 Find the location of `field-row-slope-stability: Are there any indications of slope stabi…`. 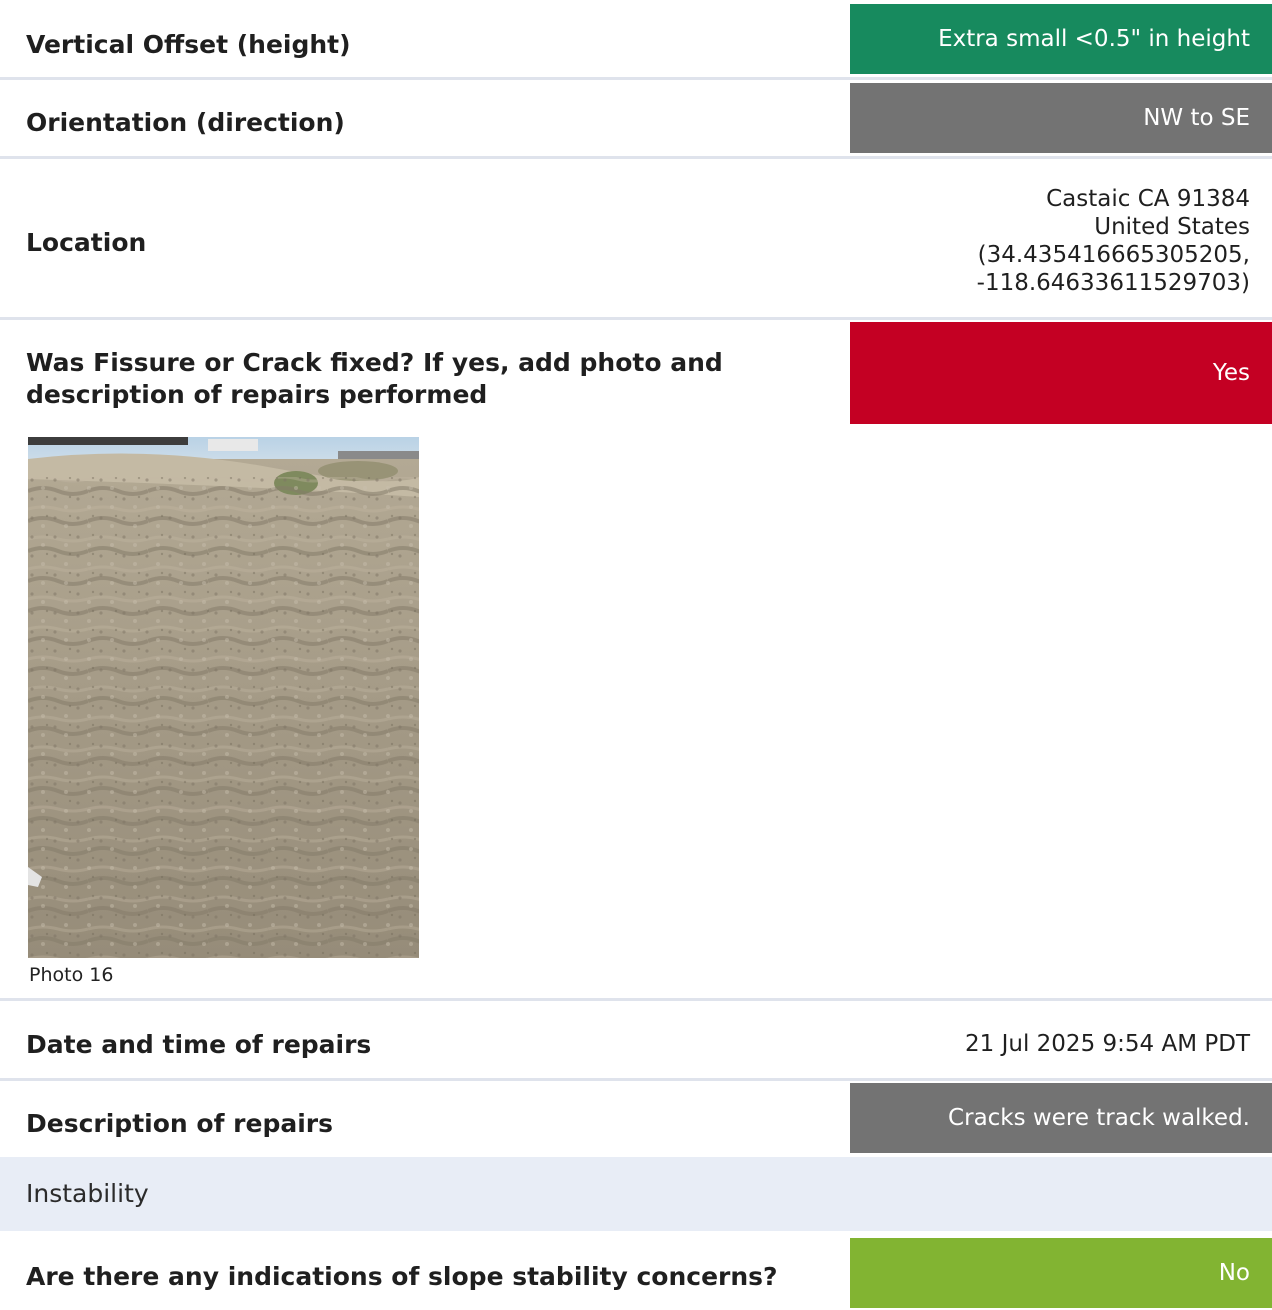

field-row-slope-stability: Are there any indications of slope stabi… is located at coordinates (636, 1270).